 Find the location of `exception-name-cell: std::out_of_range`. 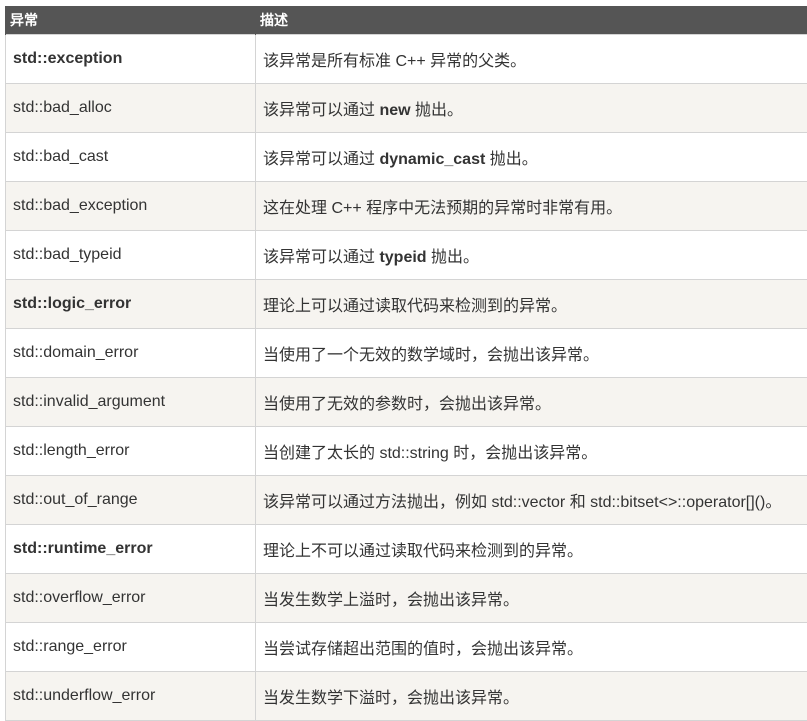

exception-name-cell: std::out_of_range is located at coordinates (131, 500).